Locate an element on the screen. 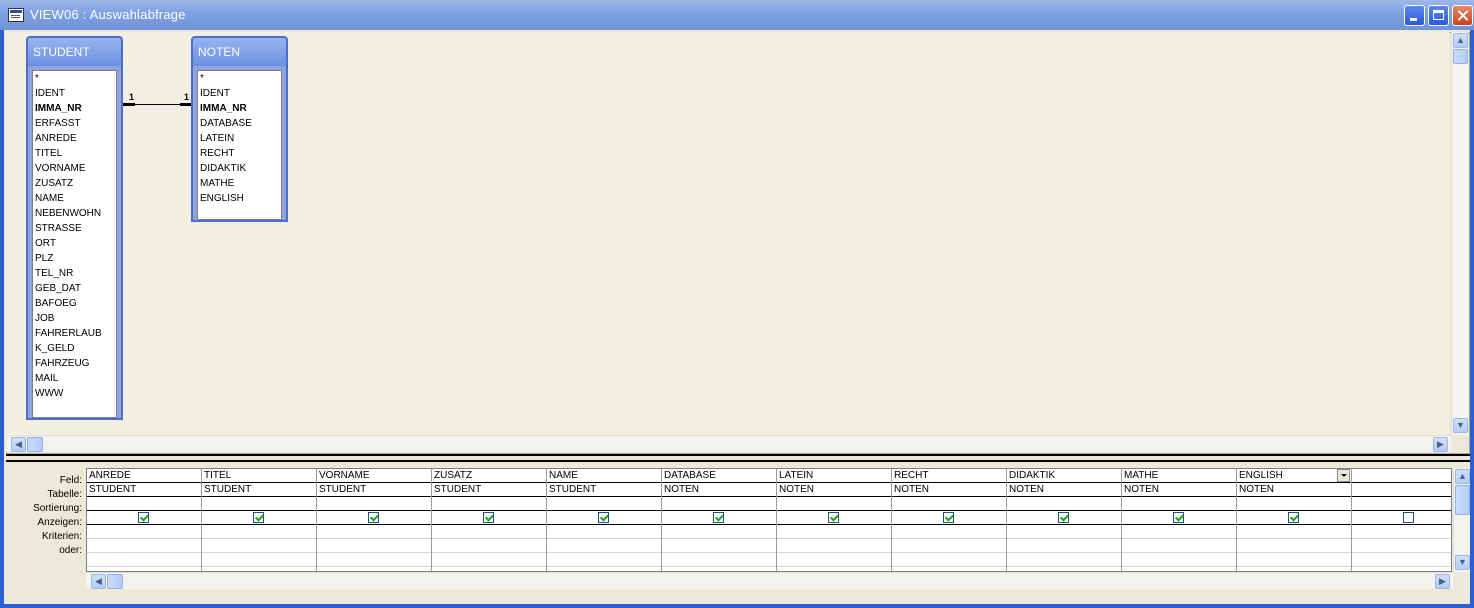  grid-column: NAME STUDENT is located at coordinates (604, 520).